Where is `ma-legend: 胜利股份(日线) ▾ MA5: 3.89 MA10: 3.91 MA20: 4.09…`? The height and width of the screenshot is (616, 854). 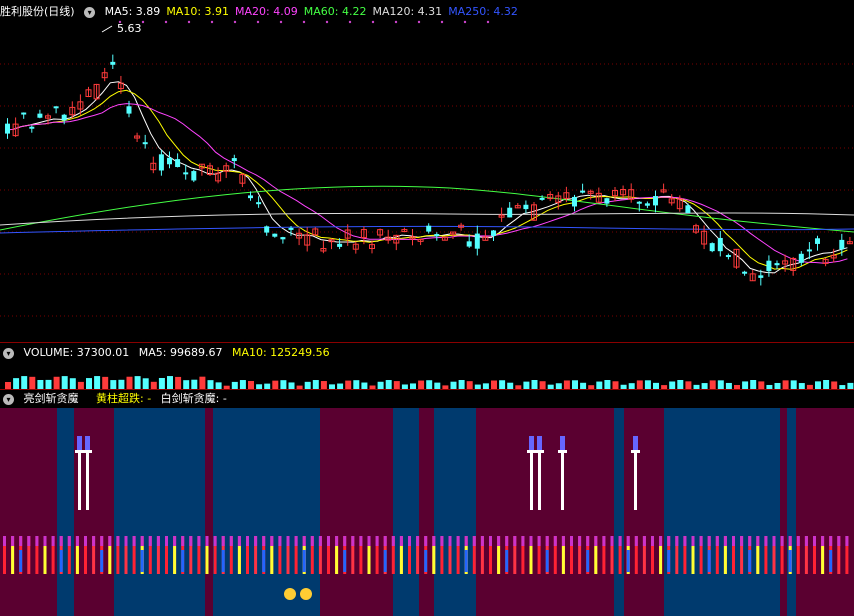 ma-legend: 胜利股份(日线) ▾ MA5: 3.89 MA10: 3.91 MA20: 4.09… is located at coordinates (265, 12).